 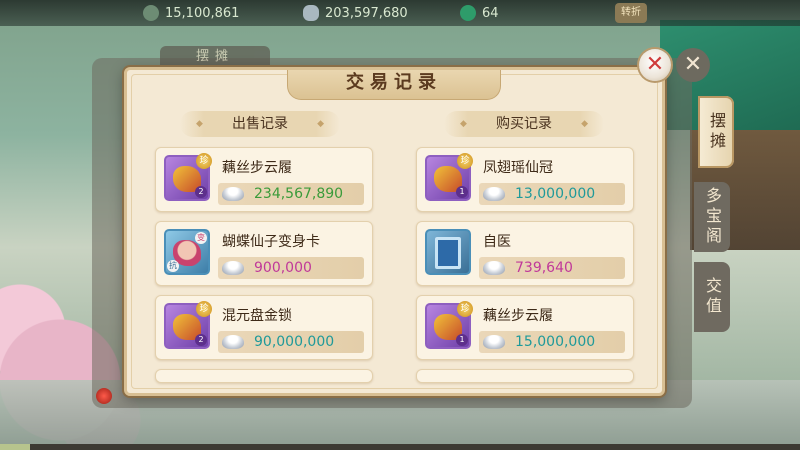 I want to click on sell-record-item: 珍 2 混元盘金锁 90,000,000, so click(x=264, y=327).